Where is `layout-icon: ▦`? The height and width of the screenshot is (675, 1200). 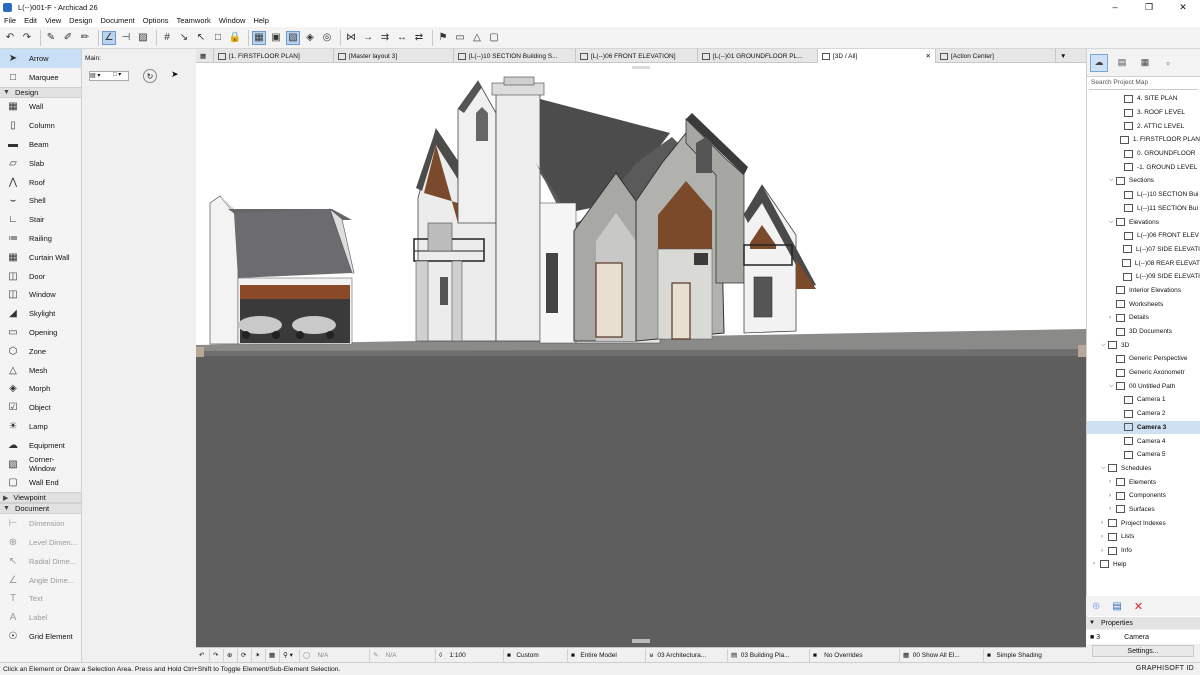 layout-icon: ▦ is located at coordinates (259, 37).